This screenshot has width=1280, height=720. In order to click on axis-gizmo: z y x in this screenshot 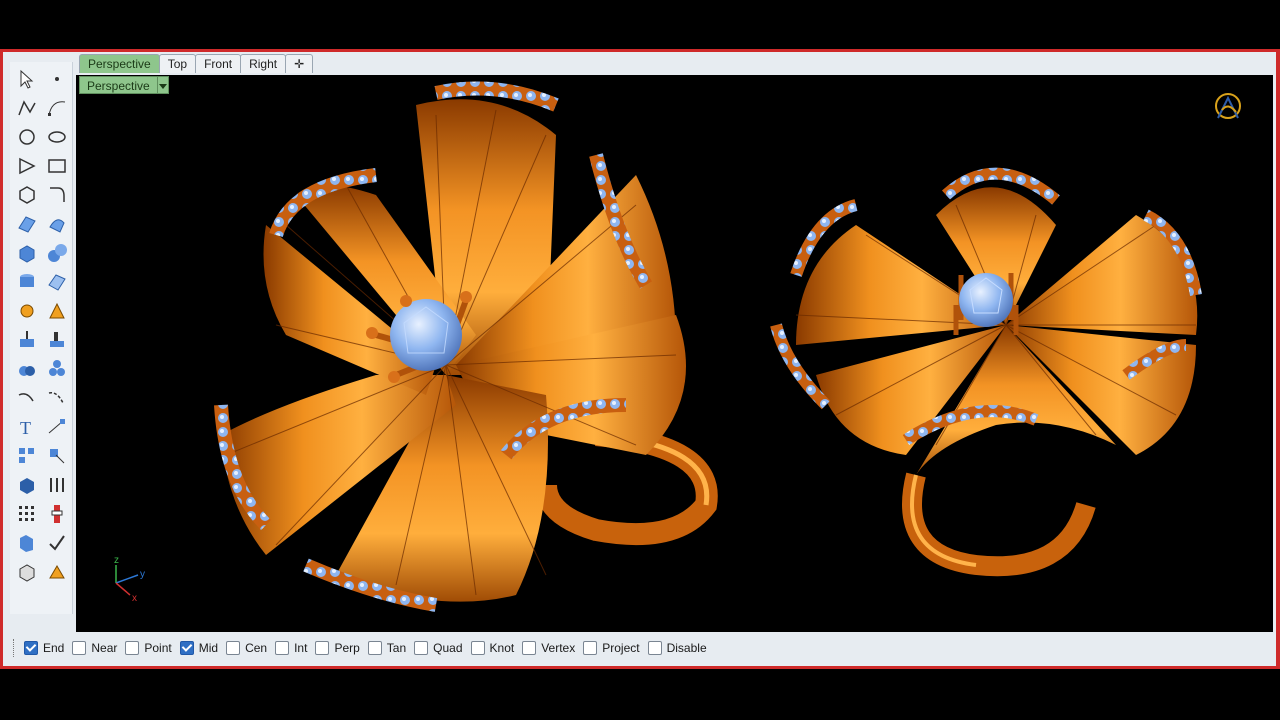, I will do `click(129, 579)`.